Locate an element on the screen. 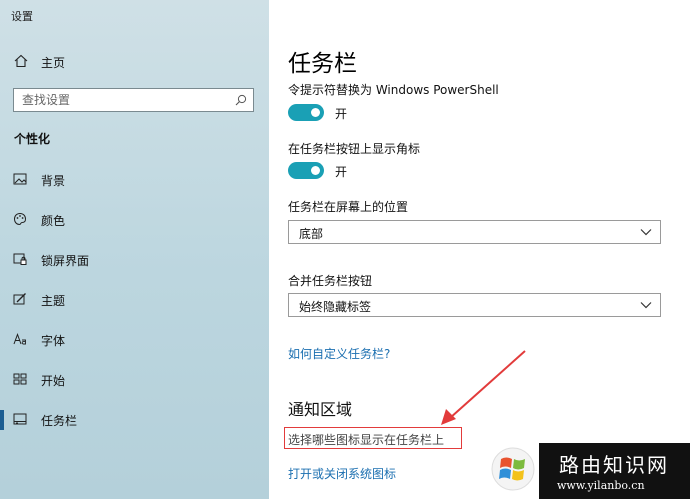  setting-label-powershell: 令提示符替换为 Windows PowerShell is located at coordinates (393, 90).